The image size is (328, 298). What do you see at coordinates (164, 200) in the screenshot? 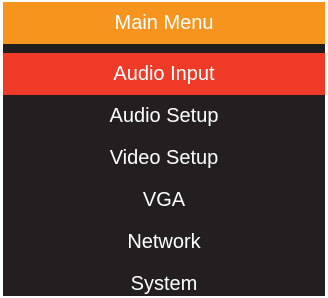
I see `menu-item-vga: VGA` at bounding box center [164, 200].